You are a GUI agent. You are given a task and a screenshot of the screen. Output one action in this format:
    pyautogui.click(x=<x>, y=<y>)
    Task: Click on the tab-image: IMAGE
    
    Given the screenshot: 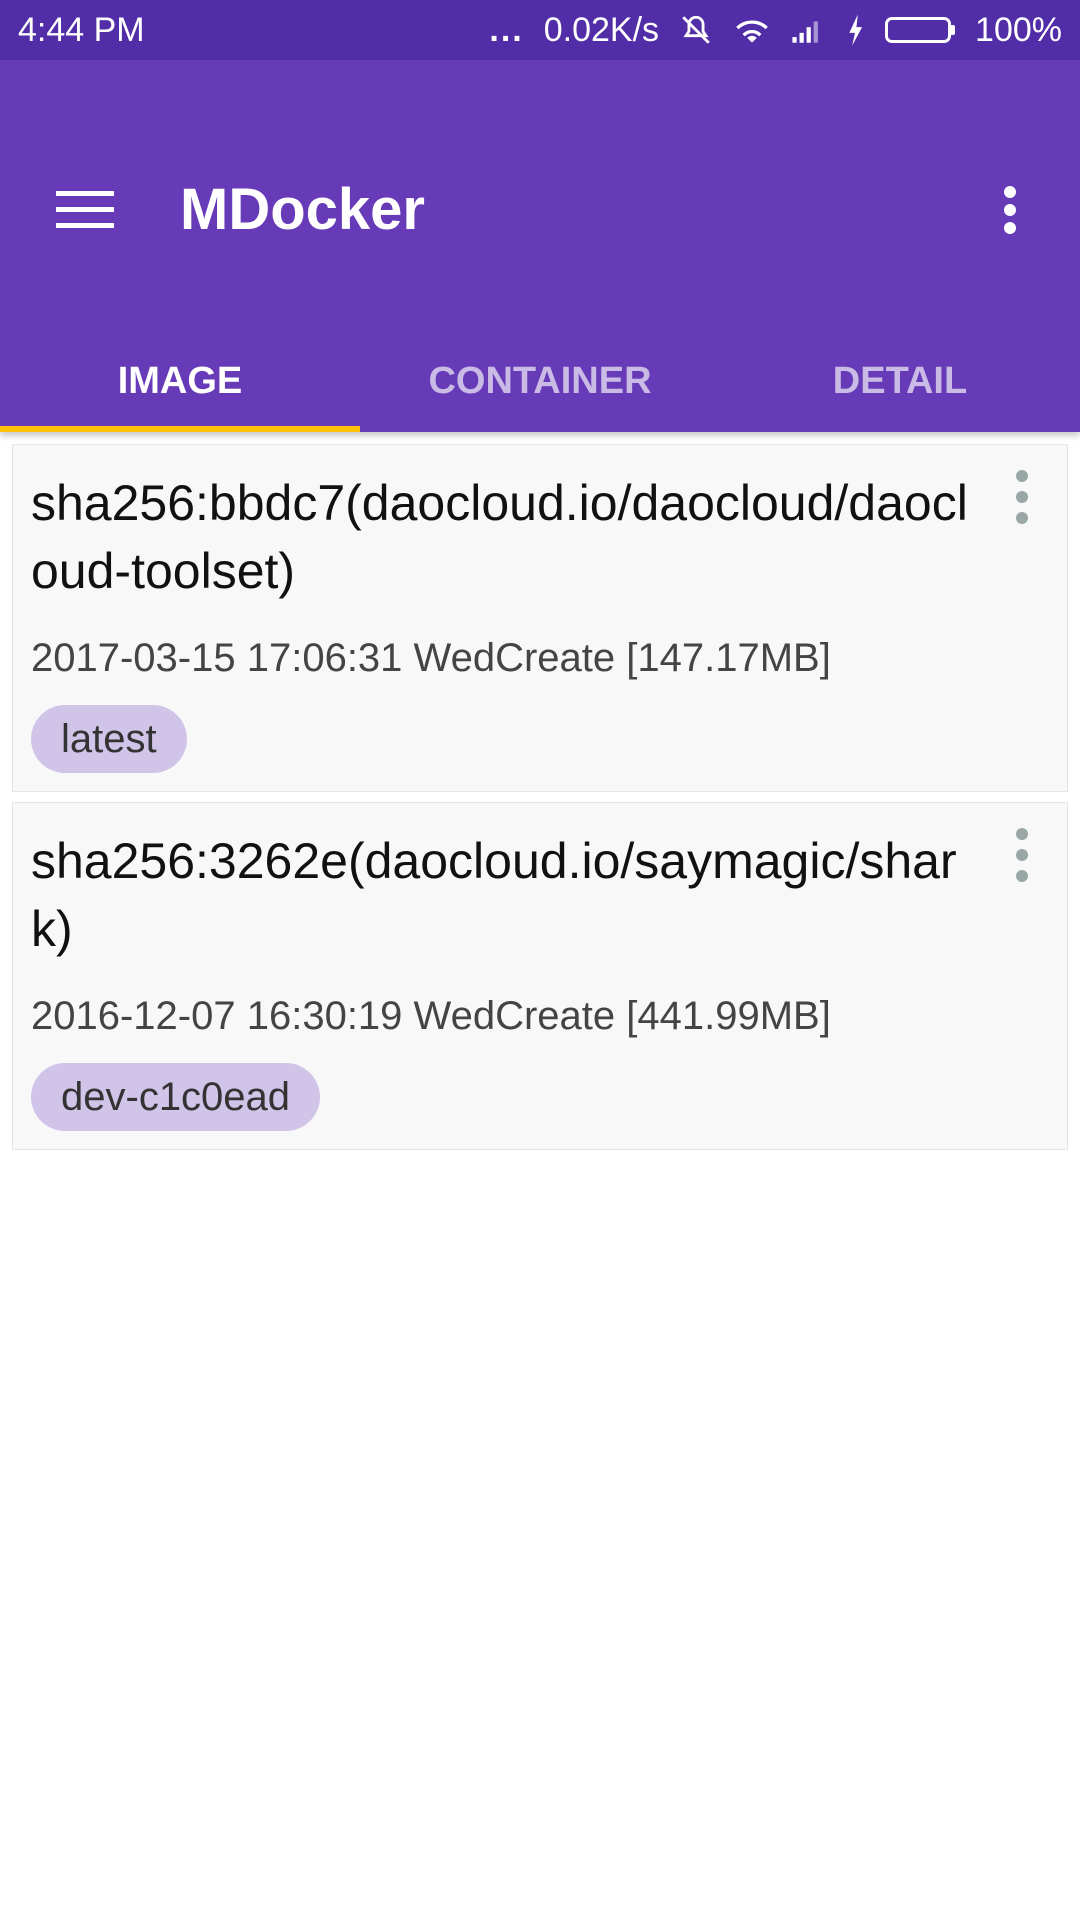 What is the action you would take?
    pyautogui.click(x=180, y=381)
    